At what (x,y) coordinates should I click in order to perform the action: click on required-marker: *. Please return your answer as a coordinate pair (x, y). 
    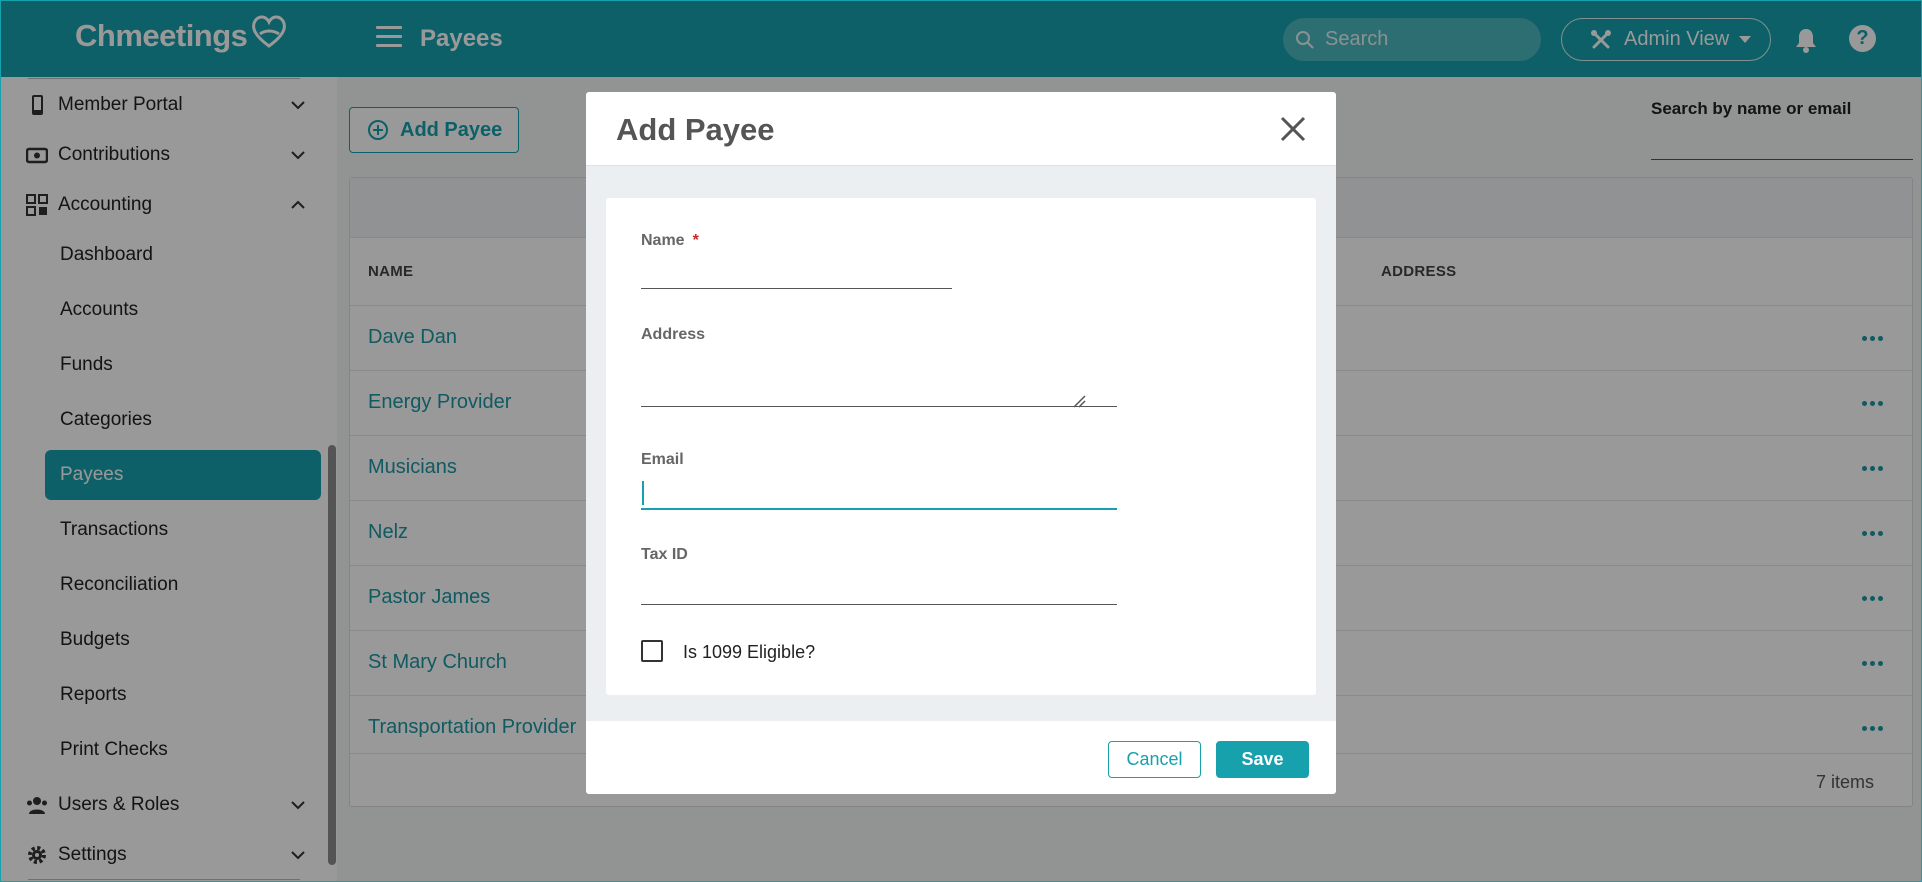
    Looking at the image, I should click on (695, 240).